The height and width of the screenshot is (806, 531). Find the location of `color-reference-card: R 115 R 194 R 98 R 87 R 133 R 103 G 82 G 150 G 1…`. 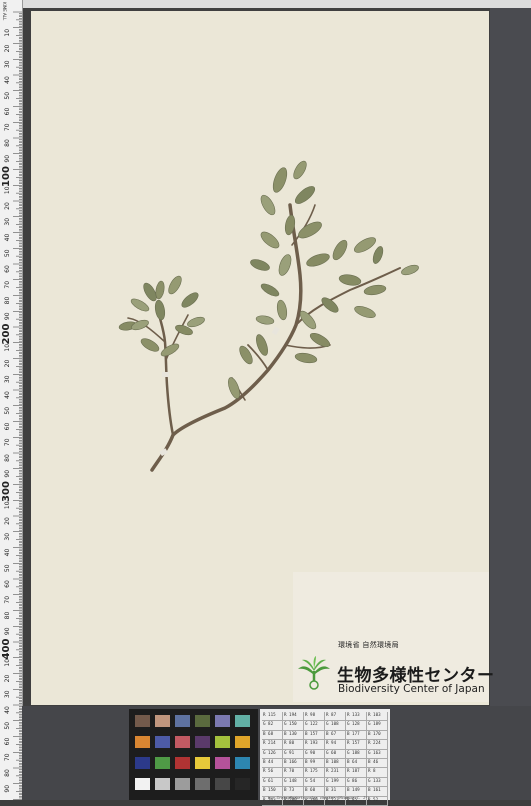

color-reference-card: R 115 R 194 R 98 R 87 R 133 R 103 G 82 G 150 G 1… is located at coordinates (325, 757).